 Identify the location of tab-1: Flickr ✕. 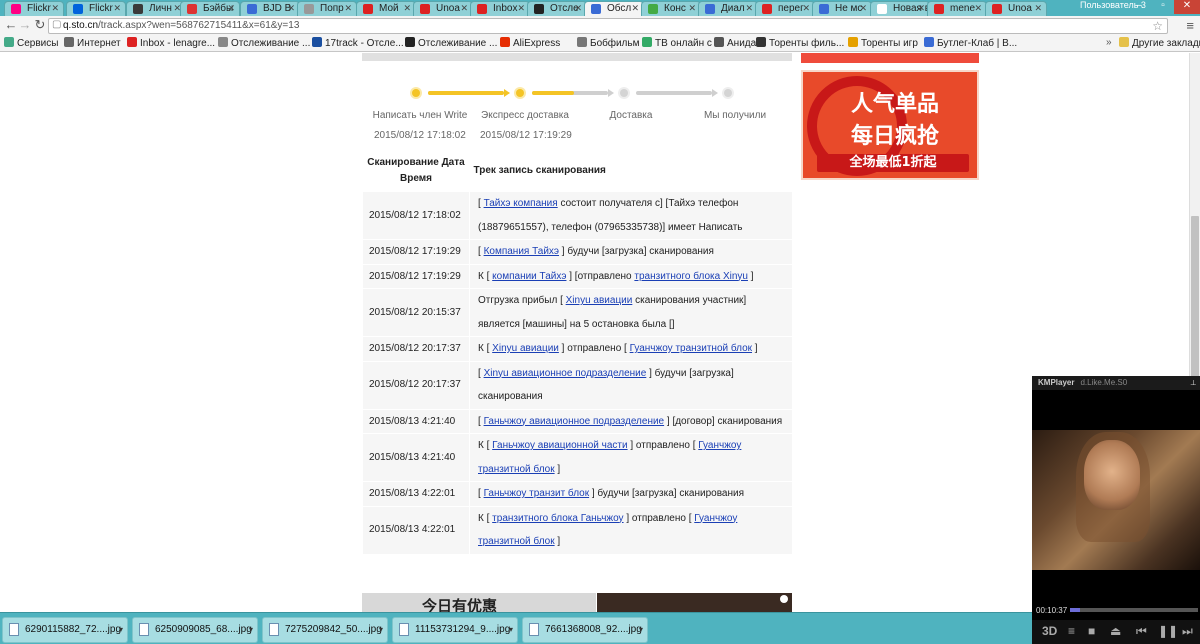
(34, 8).